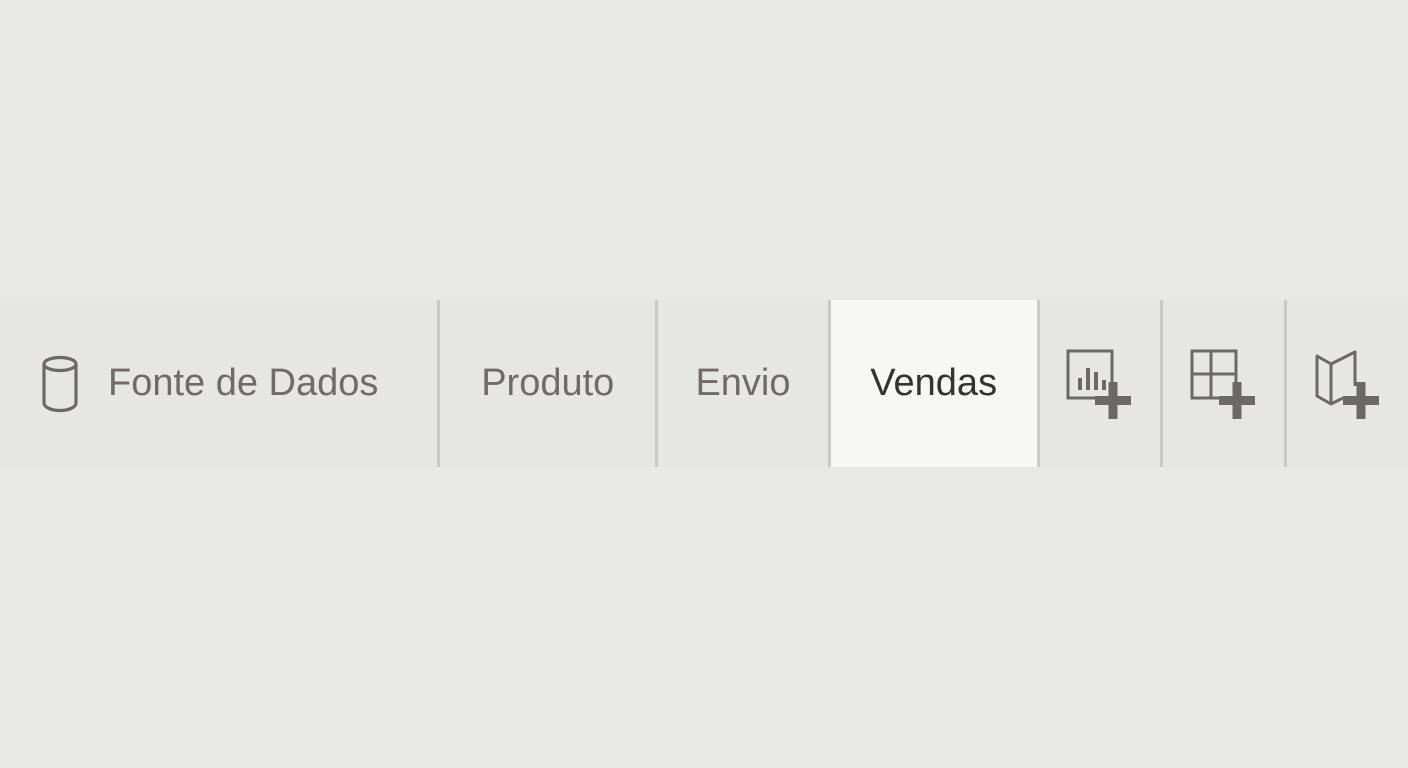  I want to click on tab-vendas-label: Vendas, so click(934, 383).